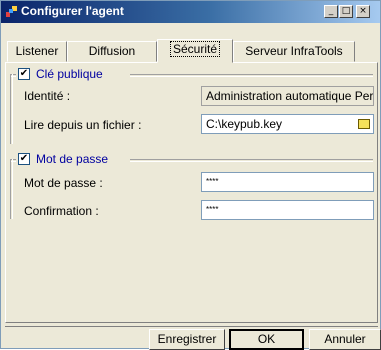  I want to click on identity-label: Identité :, so click(47, 96).